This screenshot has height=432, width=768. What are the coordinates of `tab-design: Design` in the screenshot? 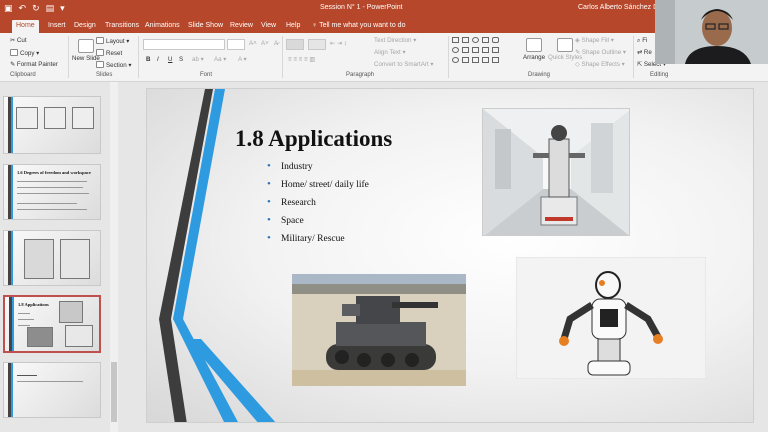 It's located at (85, 26).